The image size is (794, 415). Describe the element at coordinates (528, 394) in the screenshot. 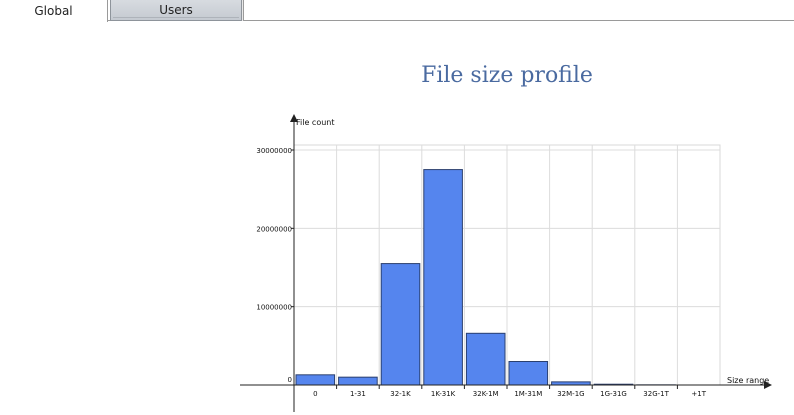

I see `x-tick-label: 1M-31M` at that location.